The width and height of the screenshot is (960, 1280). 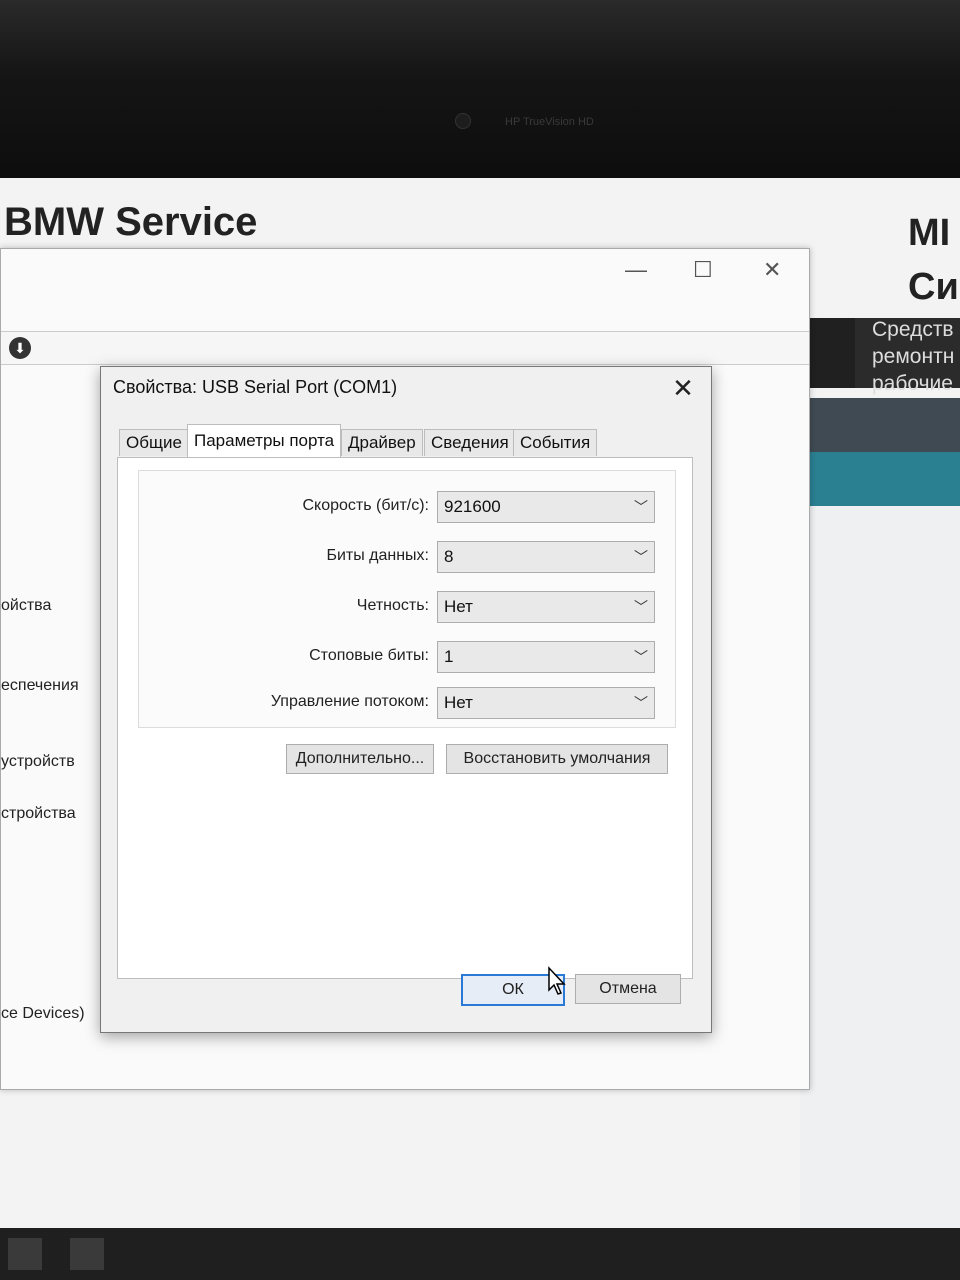 I want to click on tree-item: стройства, so click(x=38, y=814).